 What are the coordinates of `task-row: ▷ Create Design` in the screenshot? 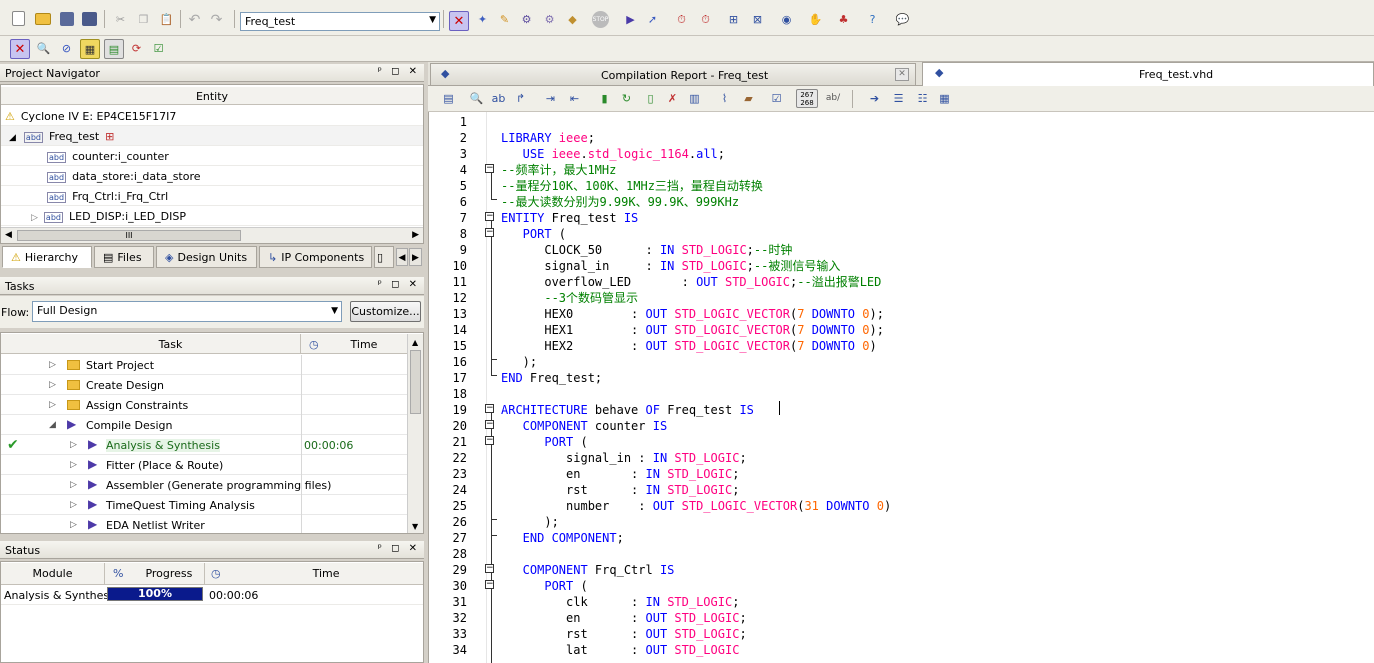 It's located at (204, 385).